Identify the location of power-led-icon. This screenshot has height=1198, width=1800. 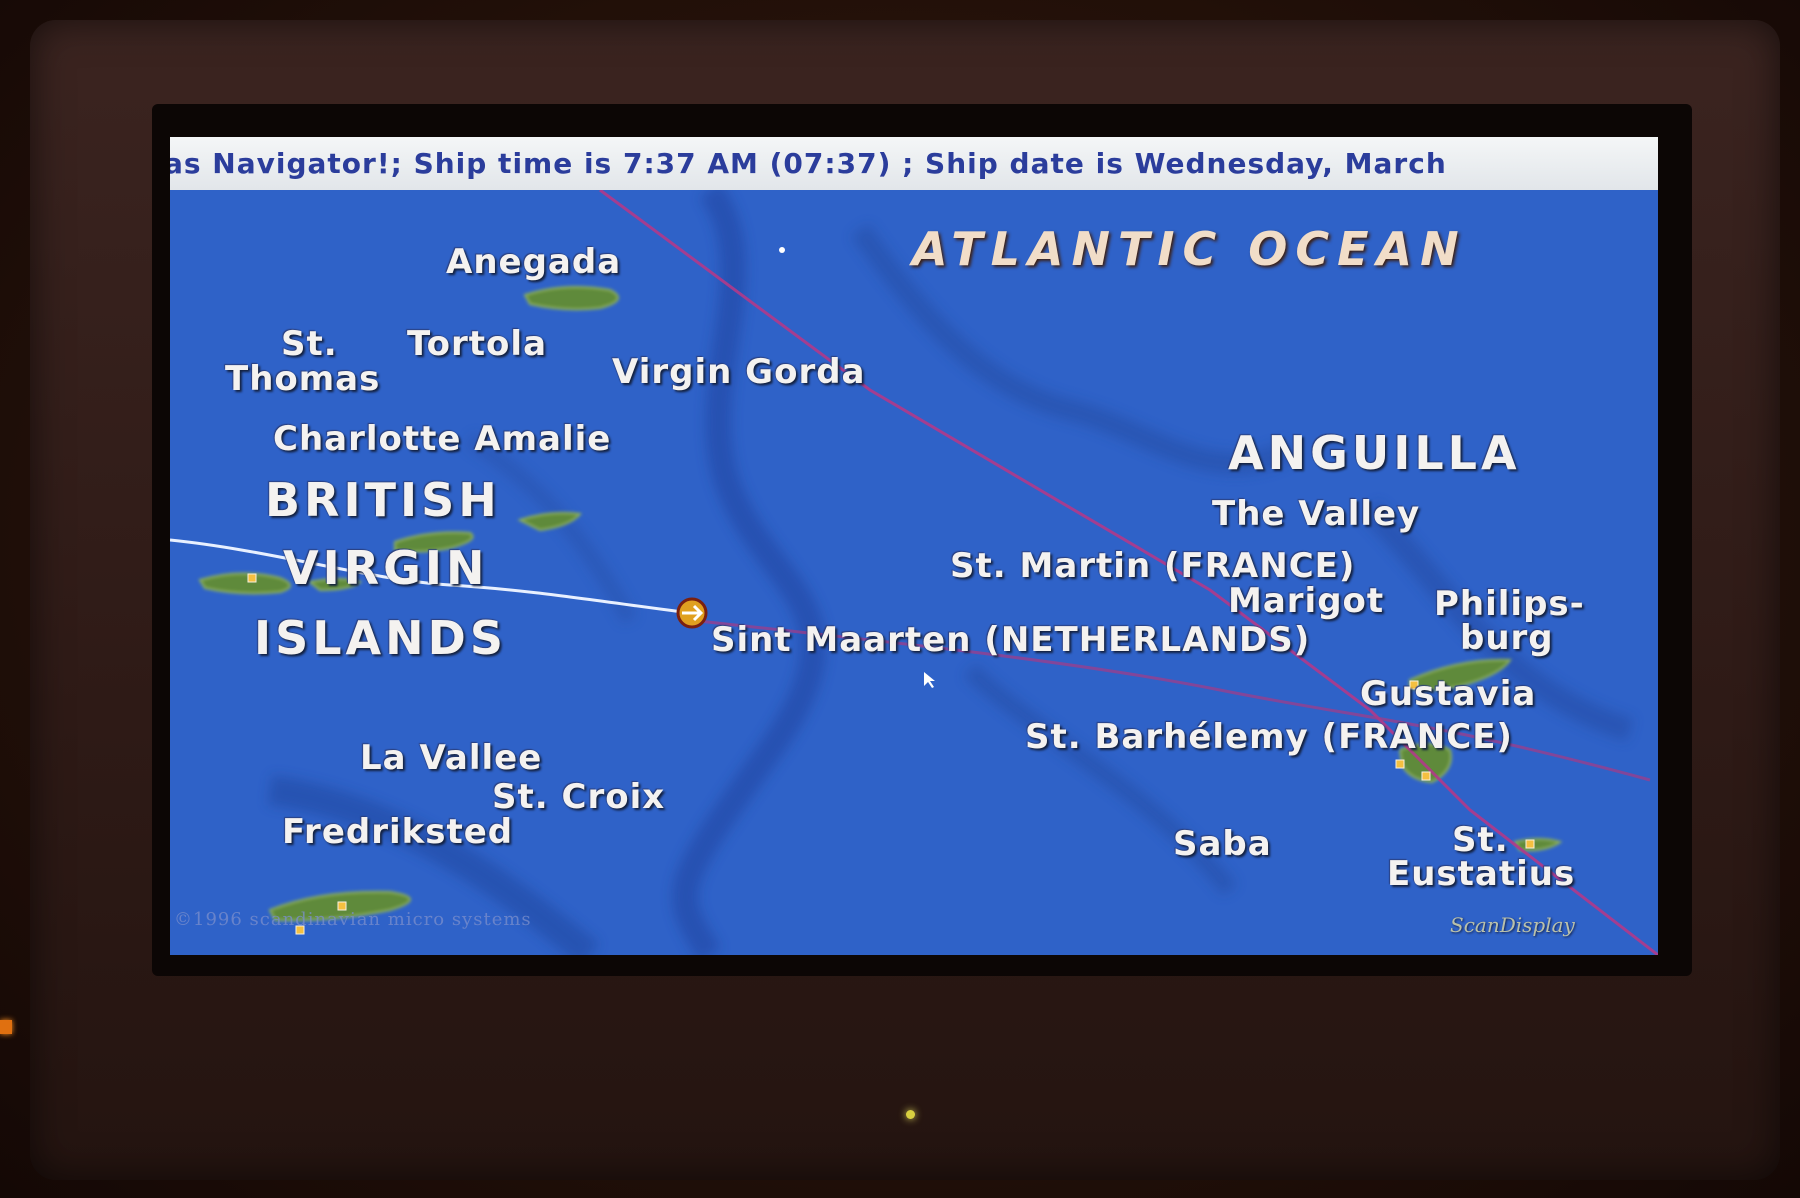
(910, 1114).